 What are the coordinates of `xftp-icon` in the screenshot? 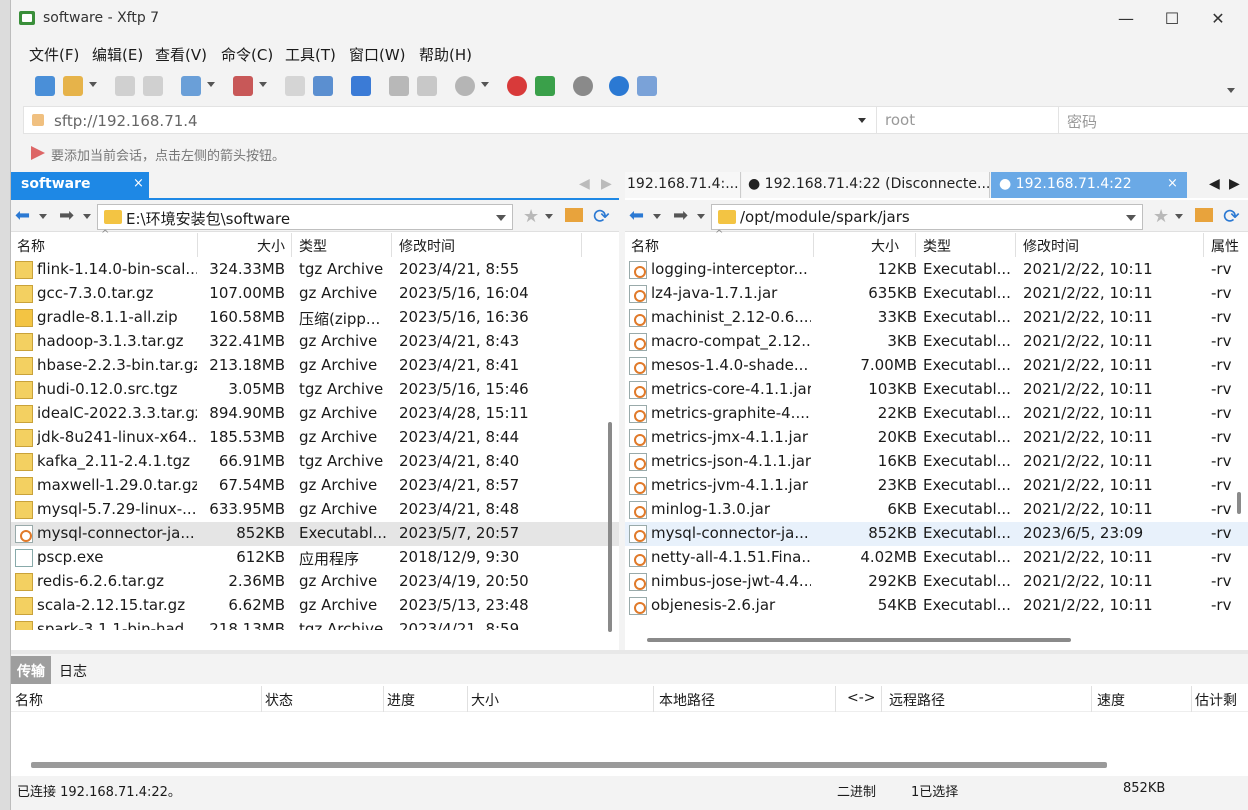 It's located at (545, 86).